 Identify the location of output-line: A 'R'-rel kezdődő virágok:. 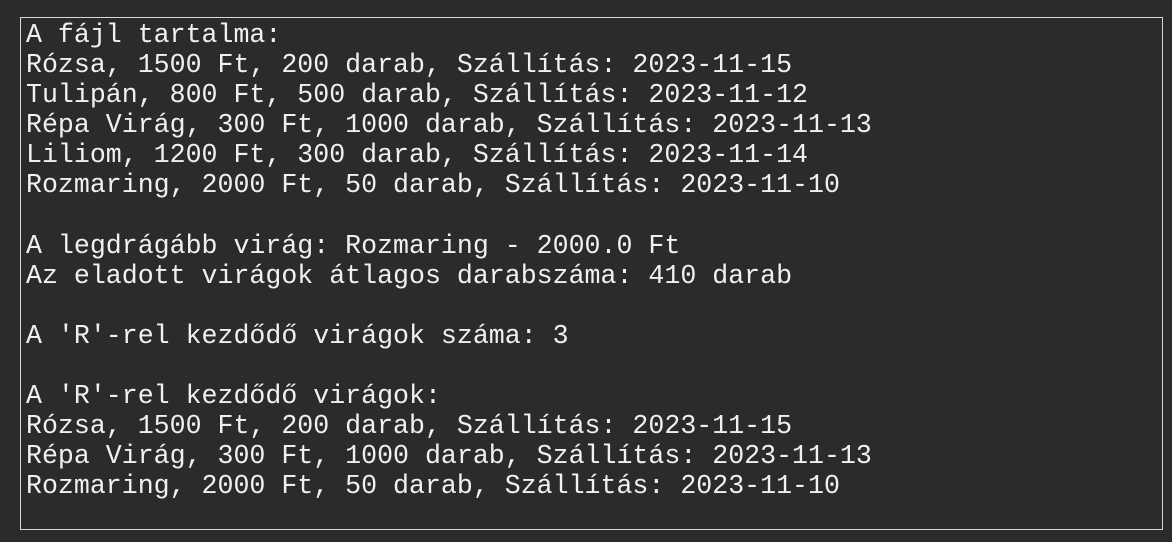
(233, 396).